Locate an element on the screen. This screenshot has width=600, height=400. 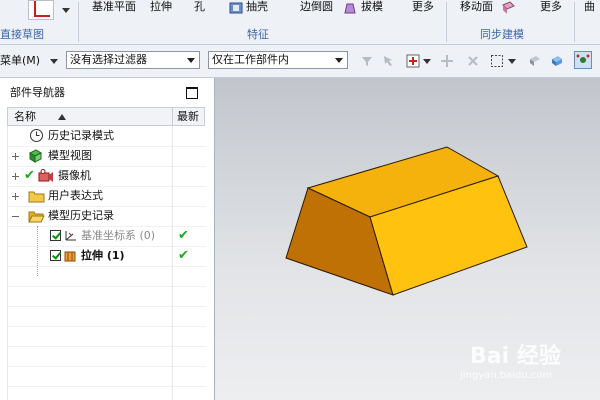
tree-item-model-views: 模型视图 is located at coordinates (107, 156).